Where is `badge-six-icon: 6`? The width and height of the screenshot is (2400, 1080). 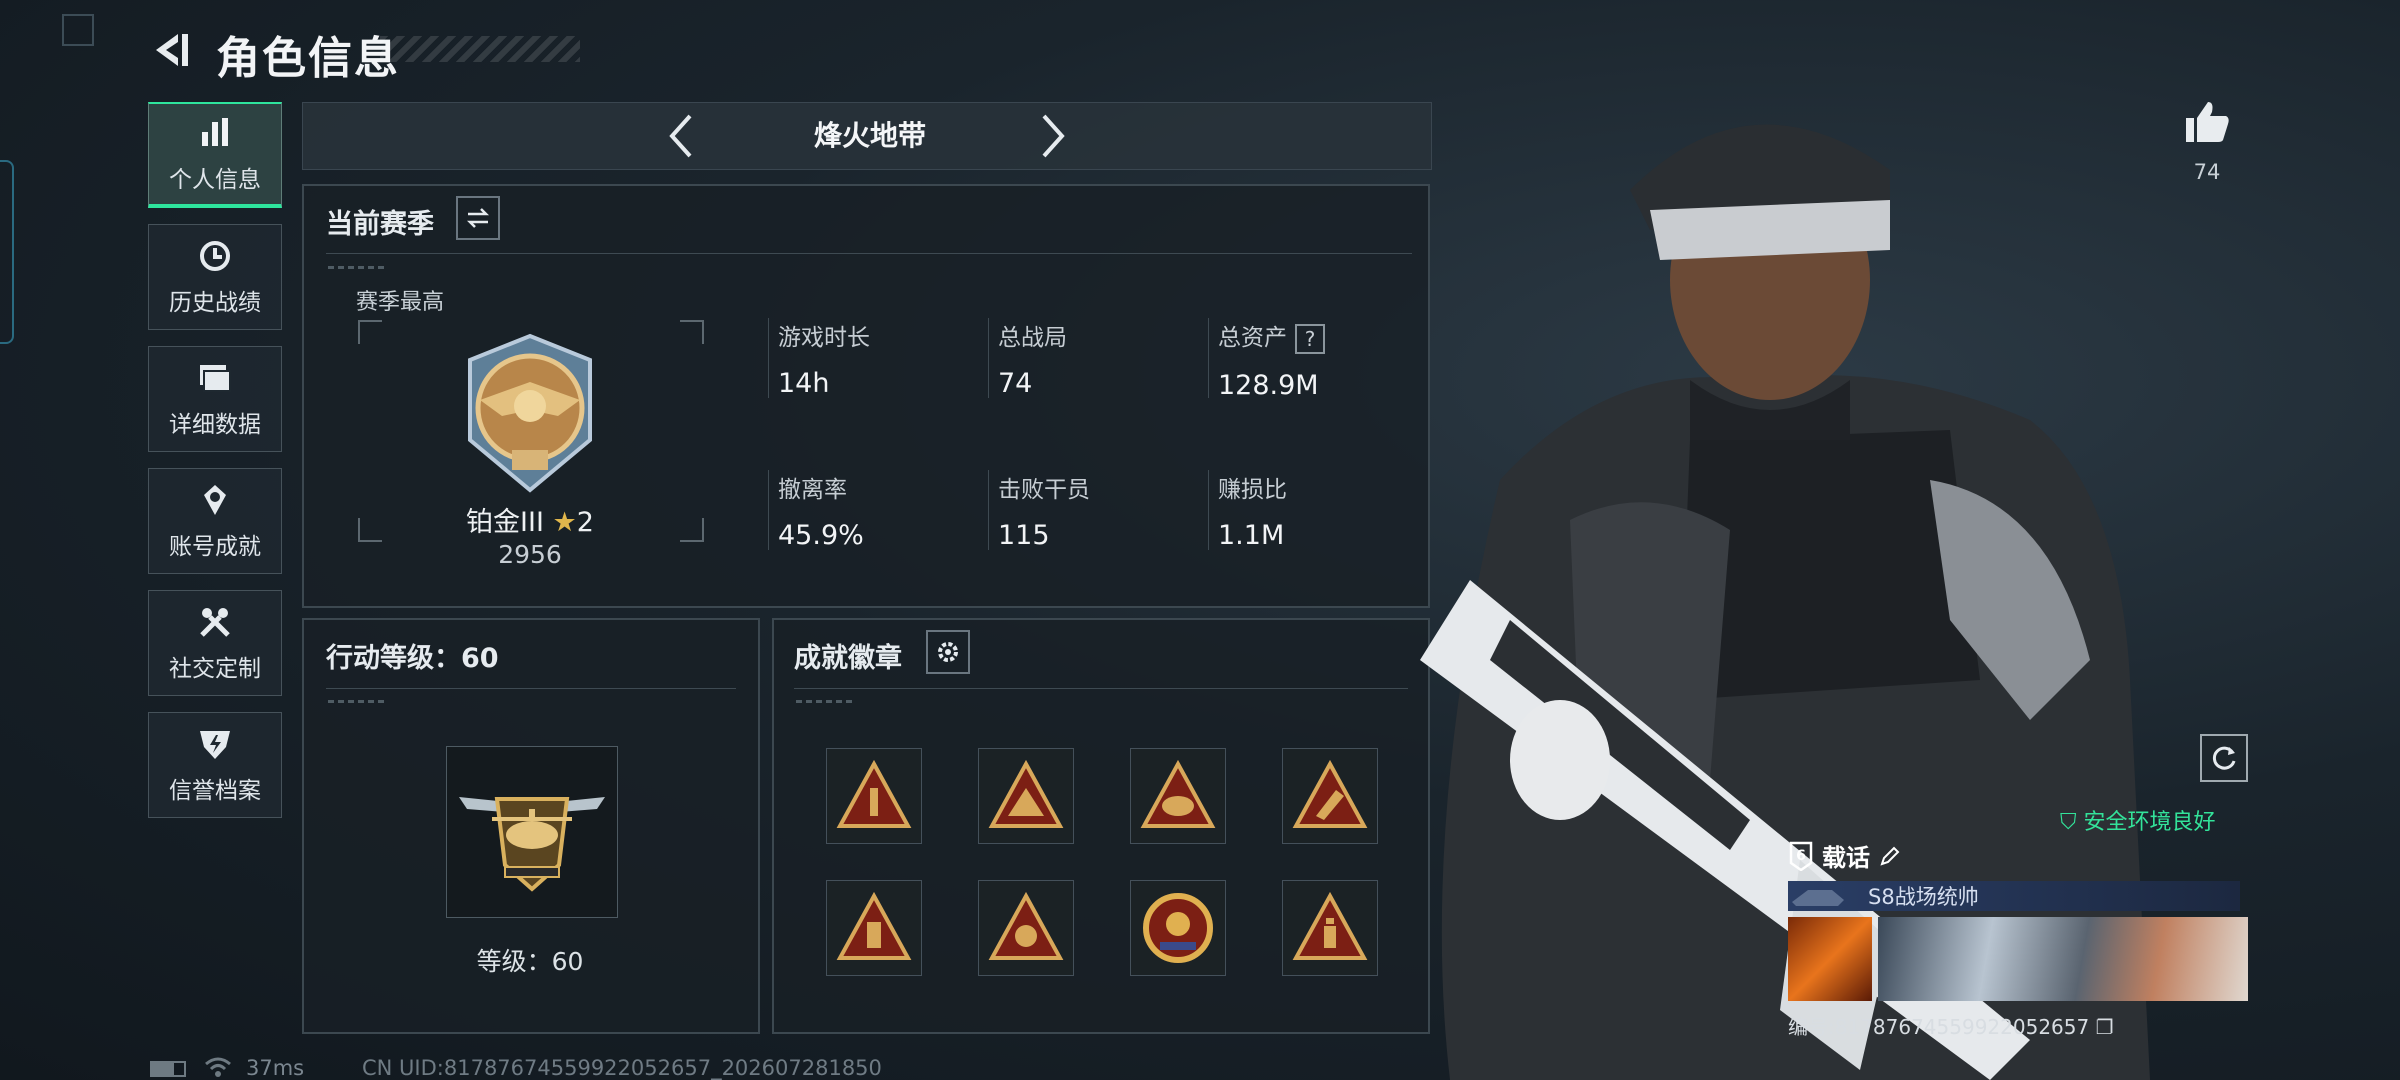 badge-six-icon: 6 is located at coordinates (1801, 856).